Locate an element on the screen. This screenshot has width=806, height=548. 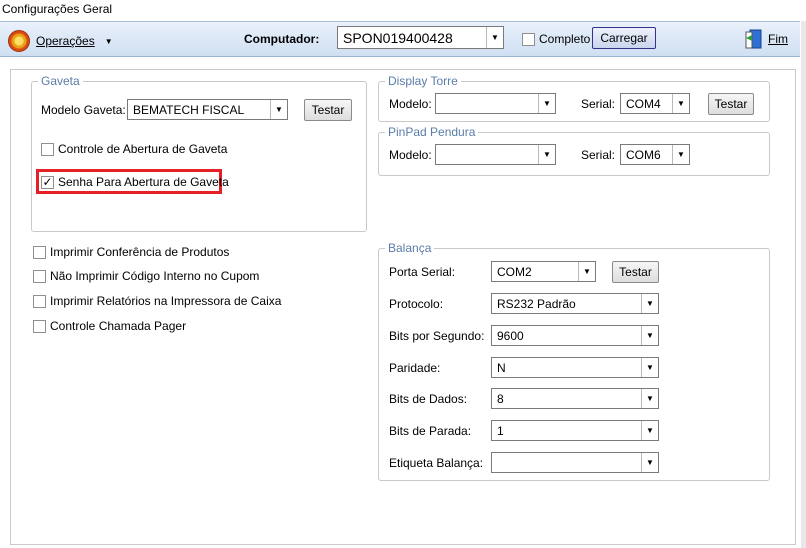
fim-button: Fim is located at coordinates (766, 39).